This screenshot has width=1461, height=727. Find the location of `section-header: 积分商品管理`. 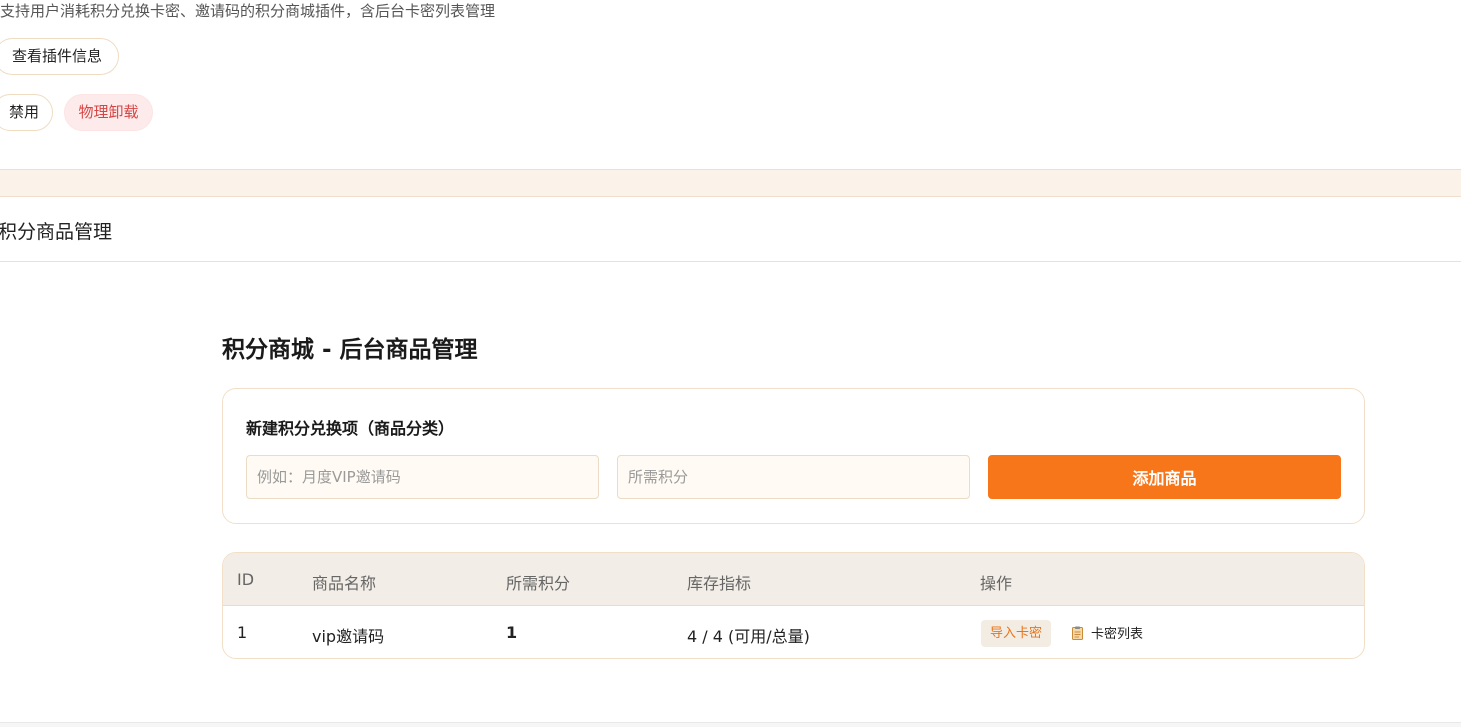

section-header: 积分商品管理 is located at coordinates (730, 229).